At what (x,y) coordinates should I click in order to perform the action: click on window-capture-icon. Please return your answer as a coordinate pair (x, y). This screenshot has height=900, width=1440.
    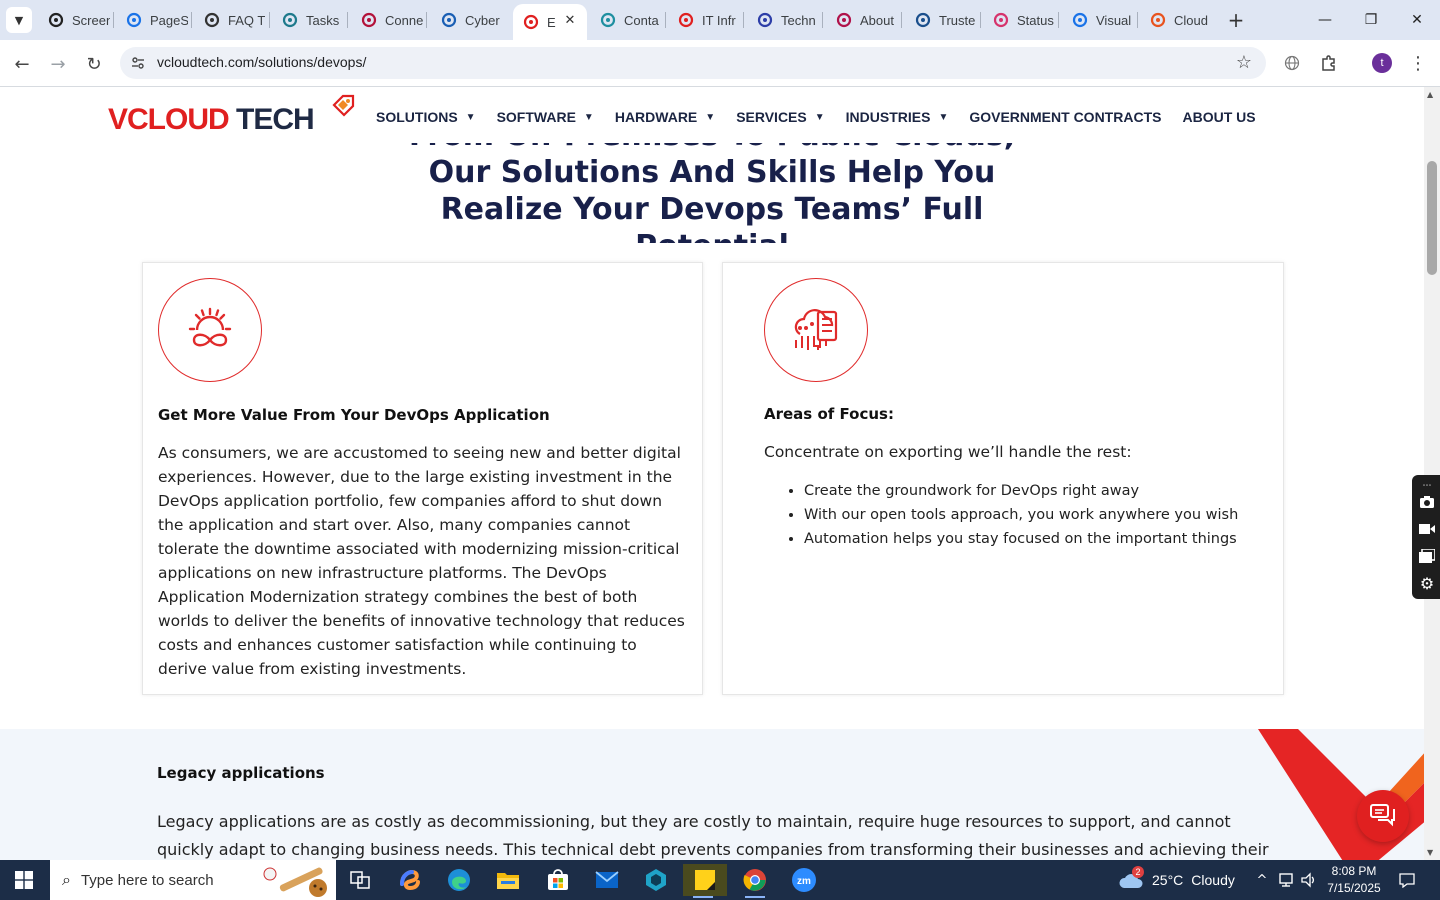
    Looking at the image, I should click on (1427, 556).